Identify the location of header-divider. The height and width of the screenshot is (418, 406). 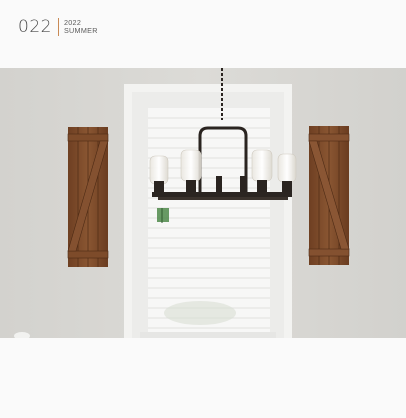
(58, 27).